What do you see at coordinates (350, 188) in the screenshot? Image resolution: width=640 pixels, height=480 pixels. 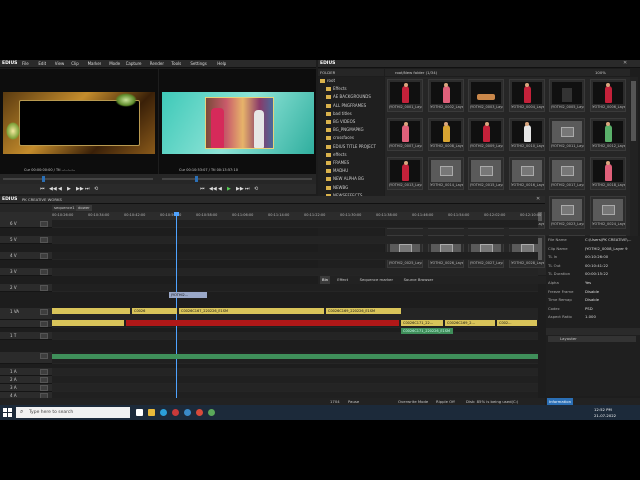 I see `folder-item: NEWBG` at bounding box center [350, 188].